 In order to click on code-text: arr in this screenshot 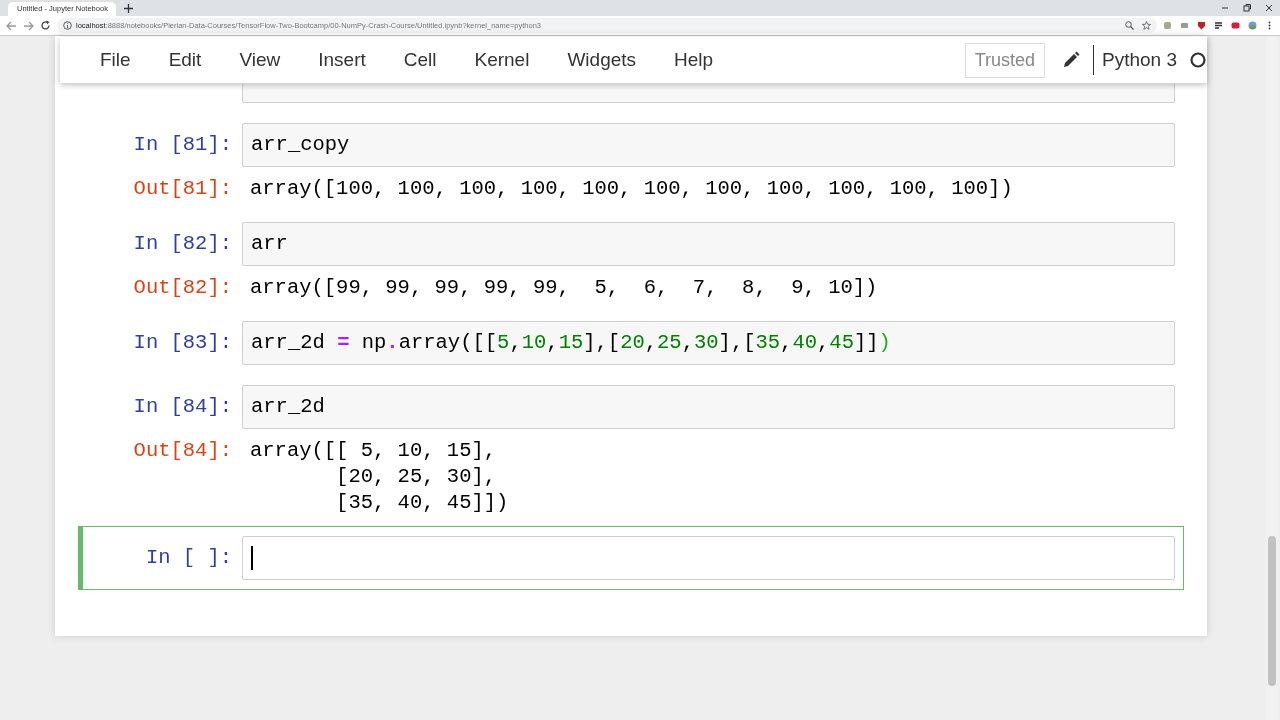, I will do `click(269, 244)`.